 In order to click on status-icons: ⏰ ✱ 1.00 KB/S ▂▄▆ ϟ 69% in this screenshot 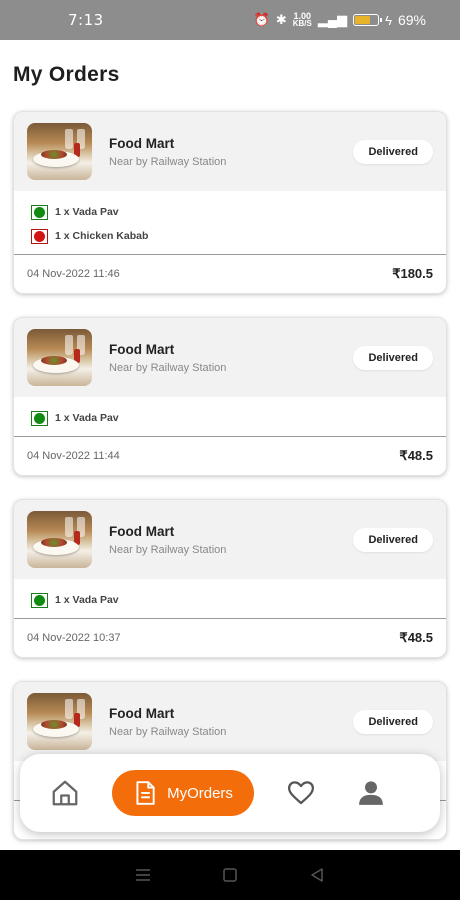, I will do `click(339, 20)`.